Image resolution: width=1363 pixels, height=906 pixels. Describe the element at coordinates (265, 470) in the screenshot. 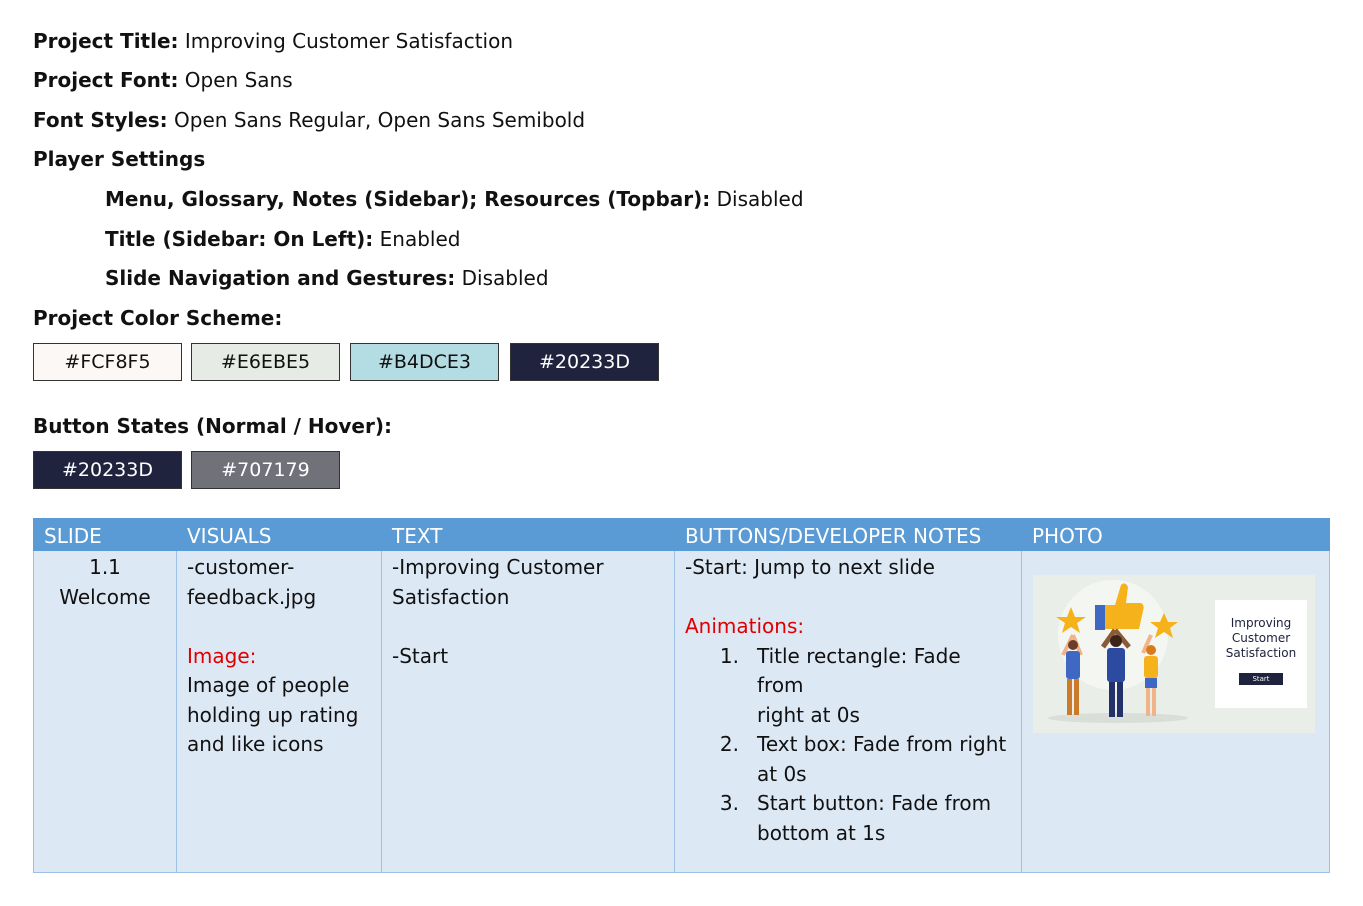

I see `button-state-swatch-hover: #707179` at that location.